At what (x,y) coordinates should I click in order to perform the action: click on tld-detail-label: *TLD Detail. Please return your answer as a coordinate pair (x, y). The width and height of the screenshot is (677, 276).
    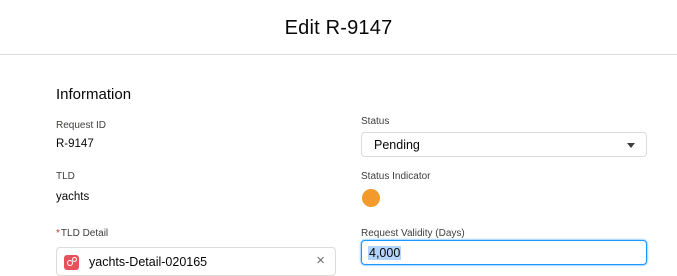
    Looking at the image, I should click on (82, 233).